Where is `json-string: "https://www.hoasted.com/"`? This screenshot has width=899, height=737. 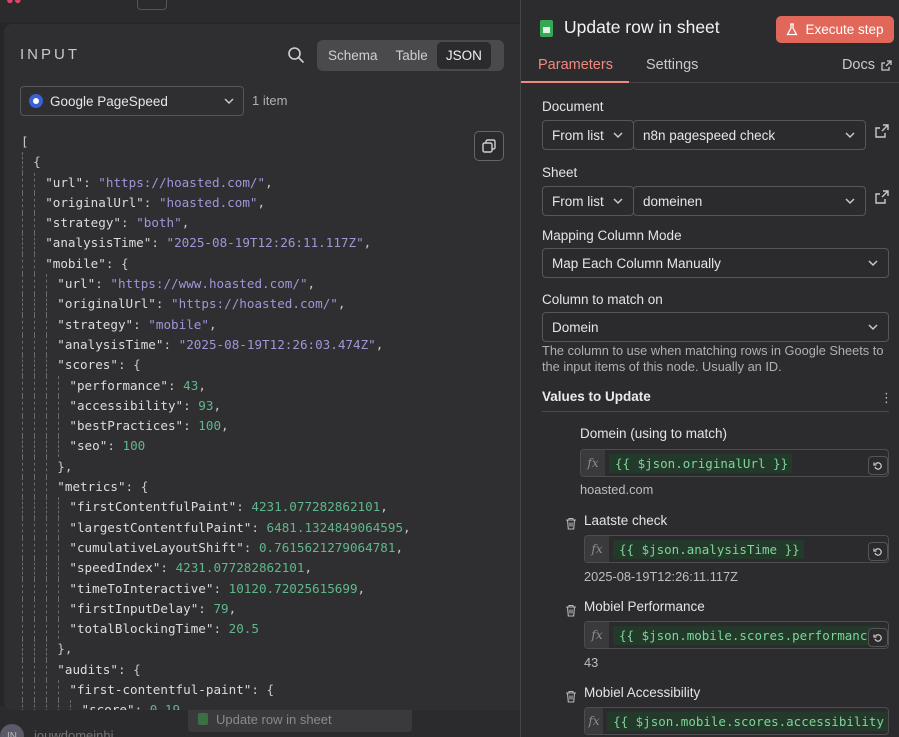 json-string: "https://www.hoasted.com/" is located at coordinates (209, 284).